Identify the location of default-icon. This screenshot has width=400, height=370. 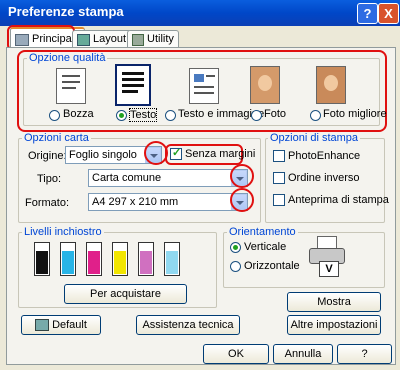
(42, 325).